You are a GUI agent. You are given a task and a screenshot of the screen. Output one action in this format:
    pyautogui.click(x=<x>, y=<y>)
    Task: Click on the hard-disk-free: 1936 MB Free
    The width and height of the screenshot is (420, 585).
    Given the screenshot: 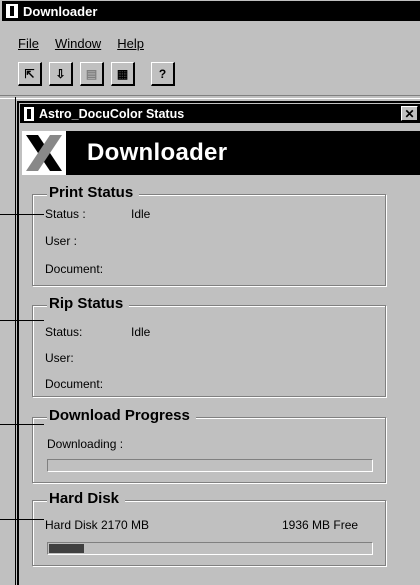 What is the action you would take?
    pyautogui.click(x=320, y=525)
    